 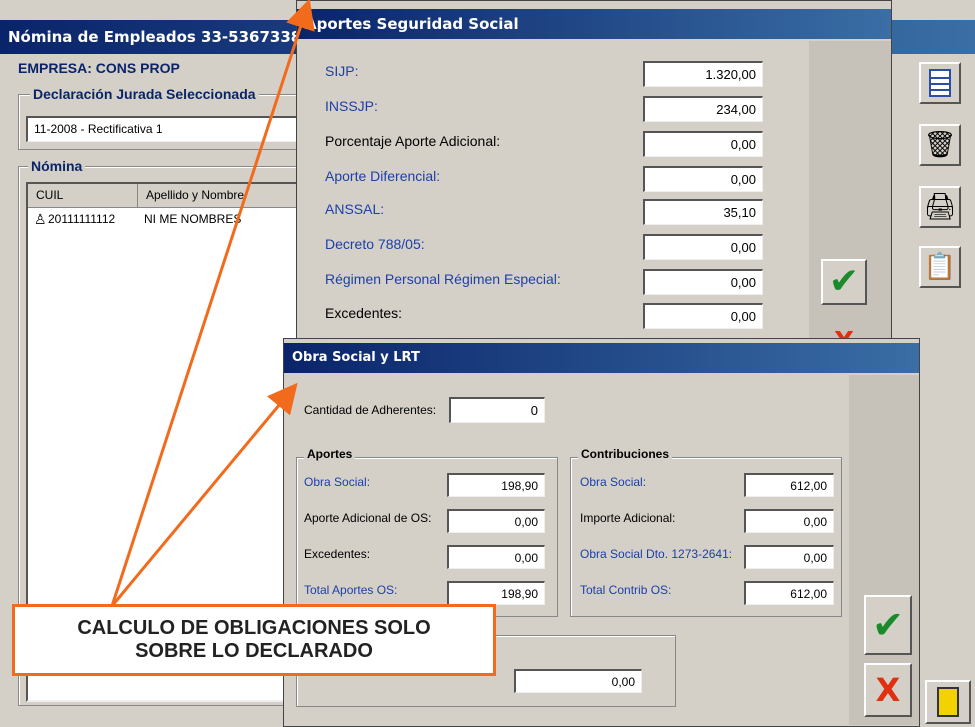 What do you see at coordinates (40, 218) in the screenshot?
I see `person-icon: ♙` at bounding box center [40, 218].